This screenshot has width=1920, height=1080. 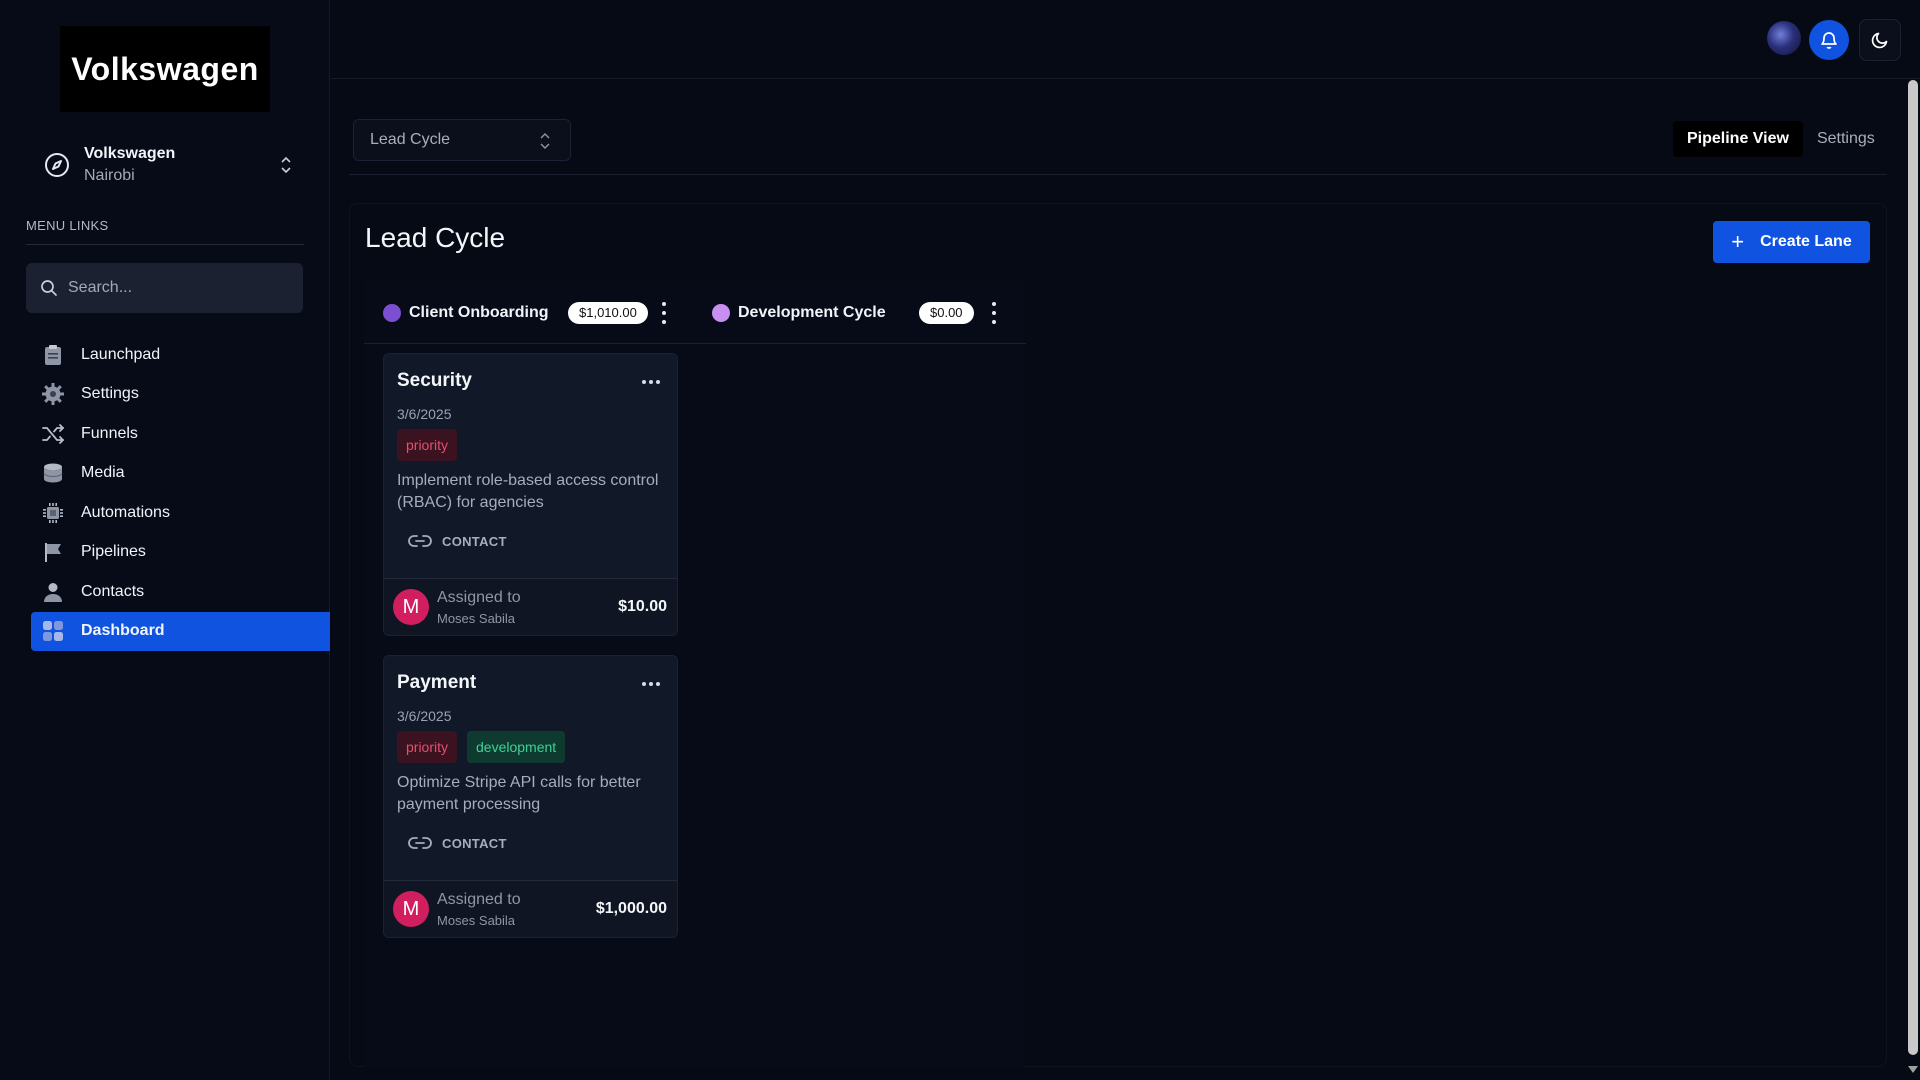 What do you see at coordinates (1125, 39) in the screenshot?
I see `top-bar` at bounding box center [1125, 39].